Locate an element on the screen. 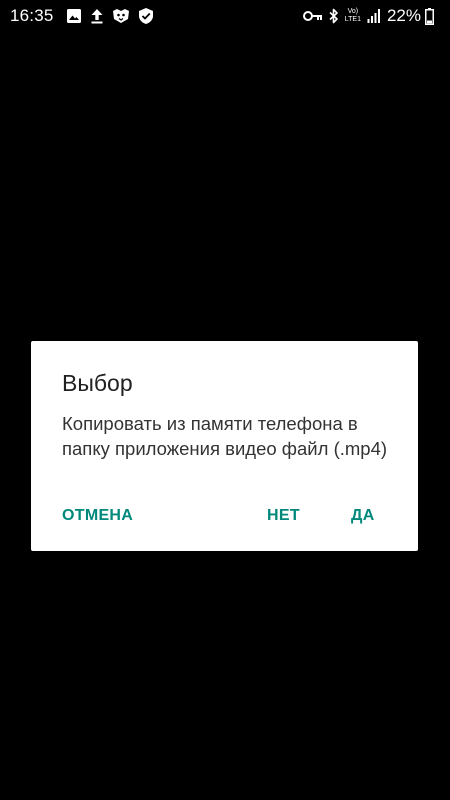 Image resolution: width=450 pixels, height=800 pixels. battery-percent: 22% is located at coordinates (403, 15).